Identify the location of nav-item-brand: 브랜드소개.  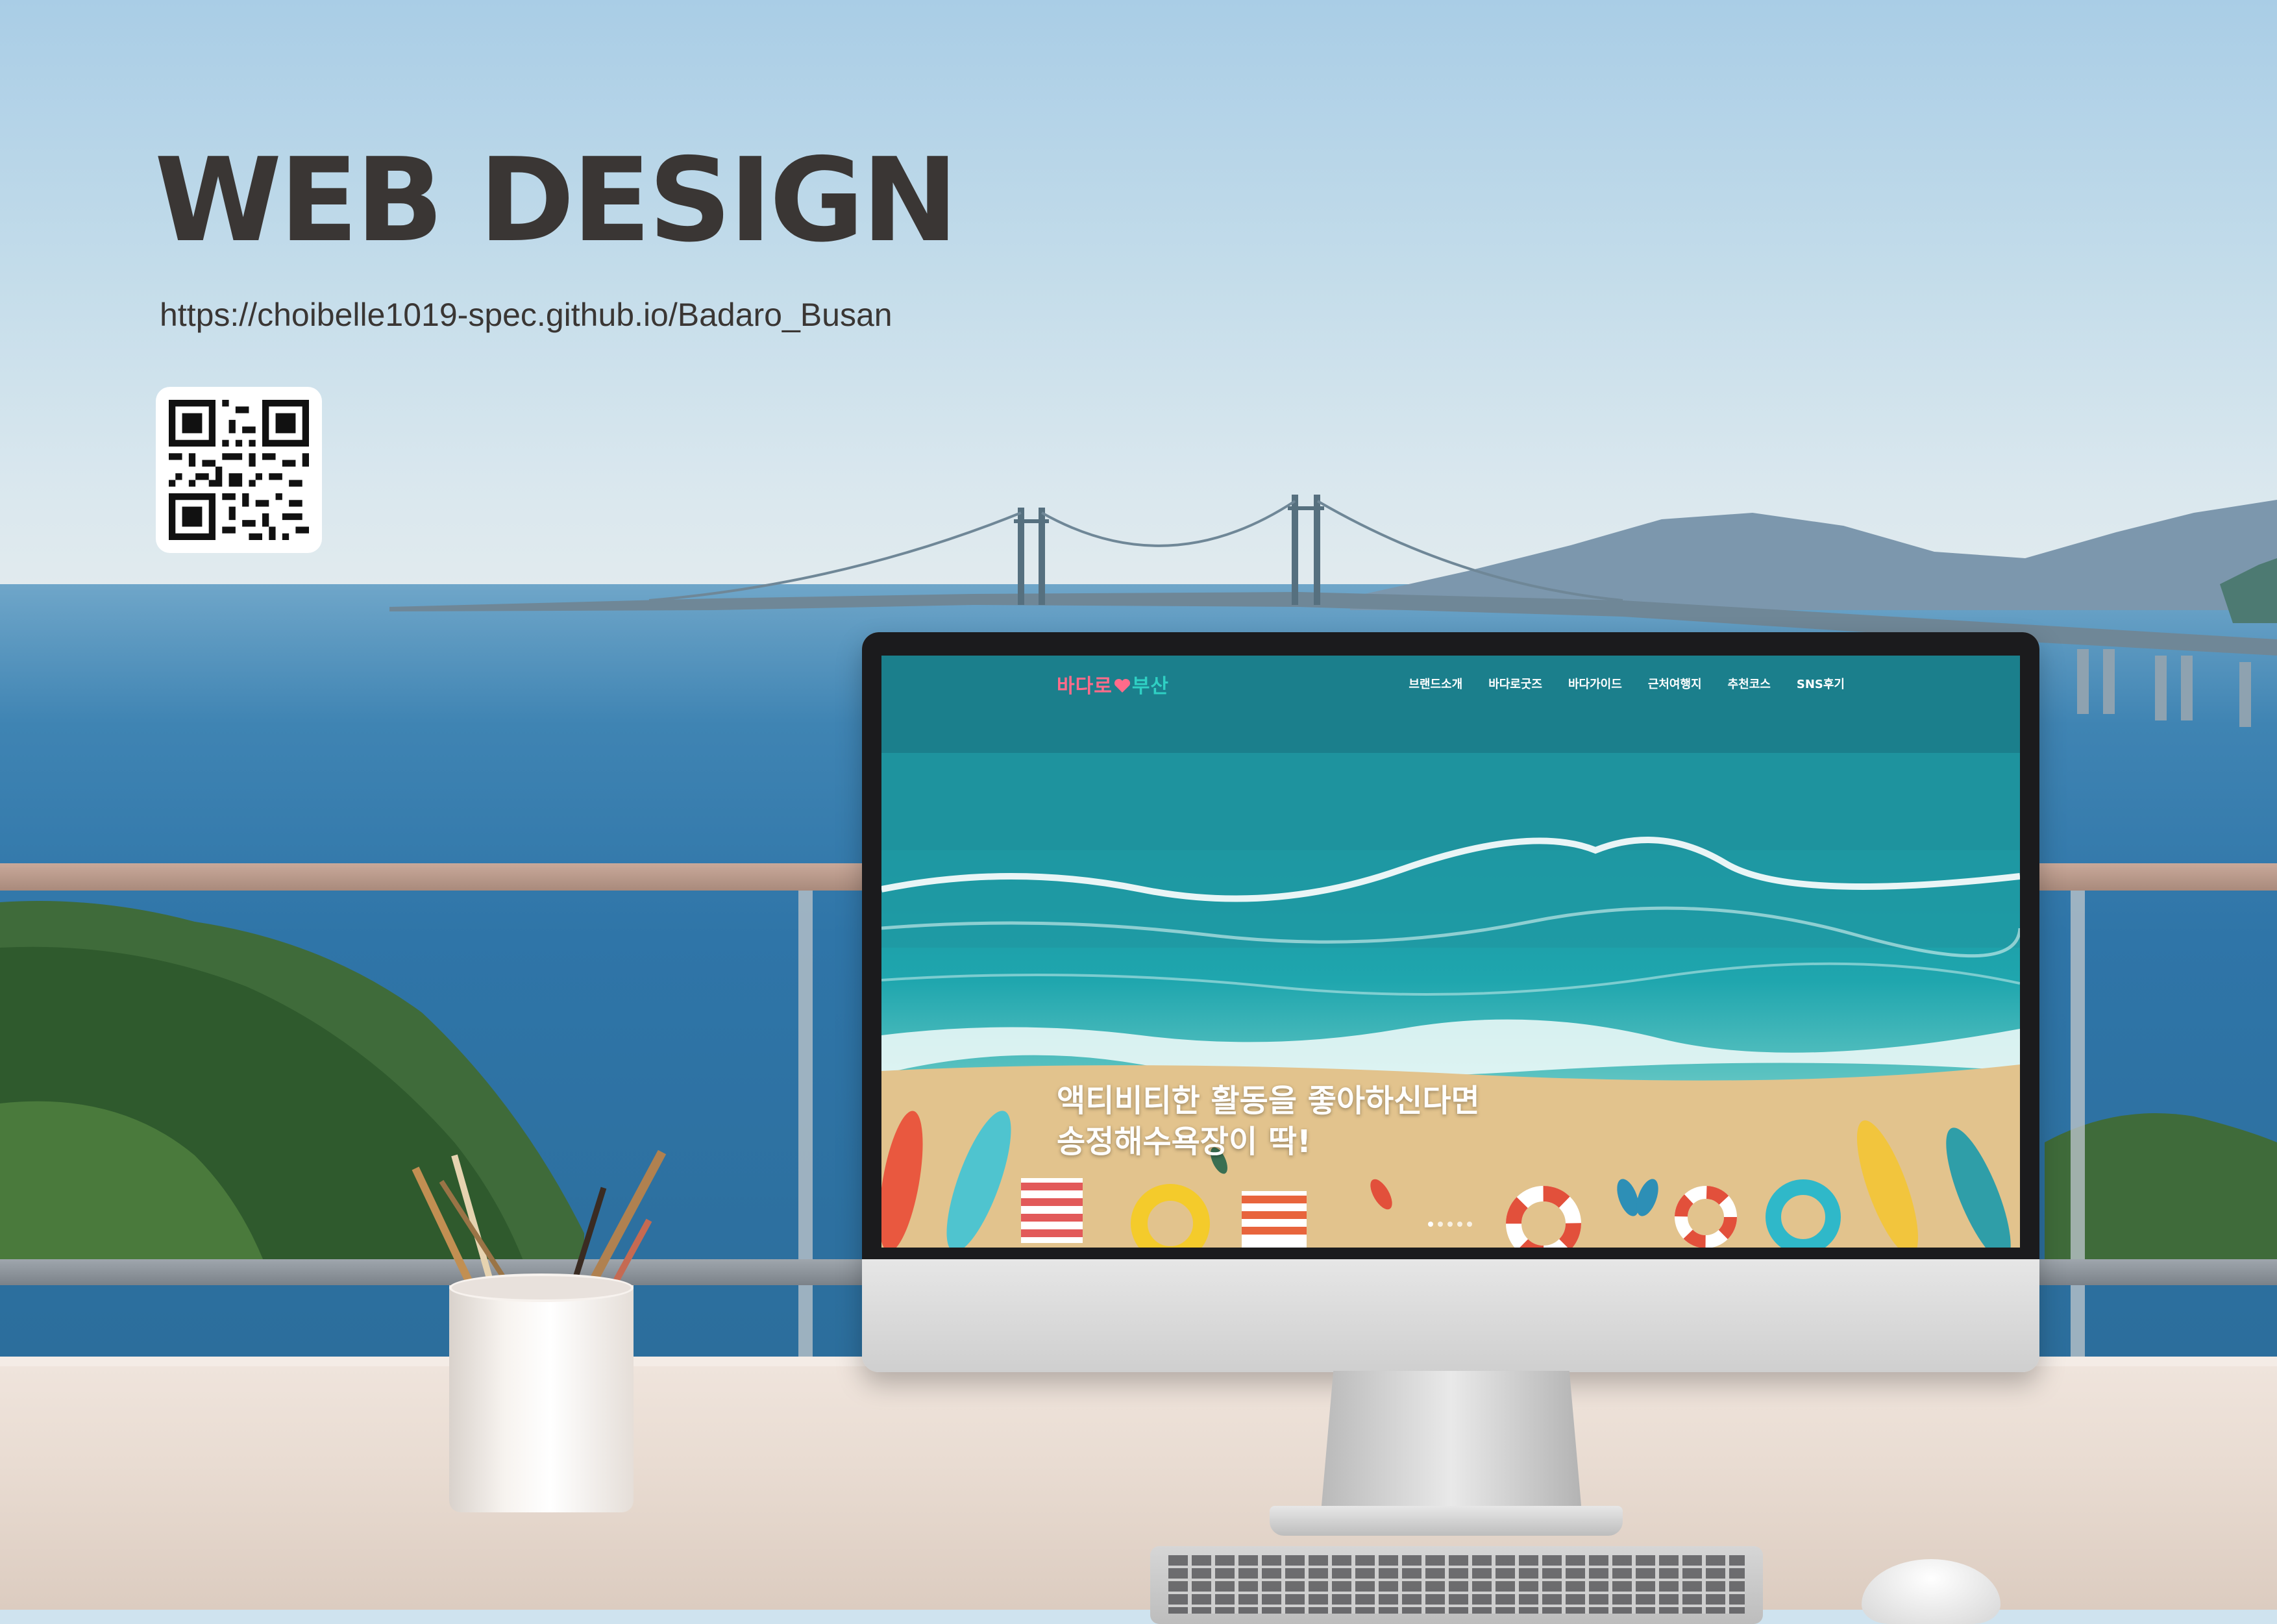
(1435, 683).